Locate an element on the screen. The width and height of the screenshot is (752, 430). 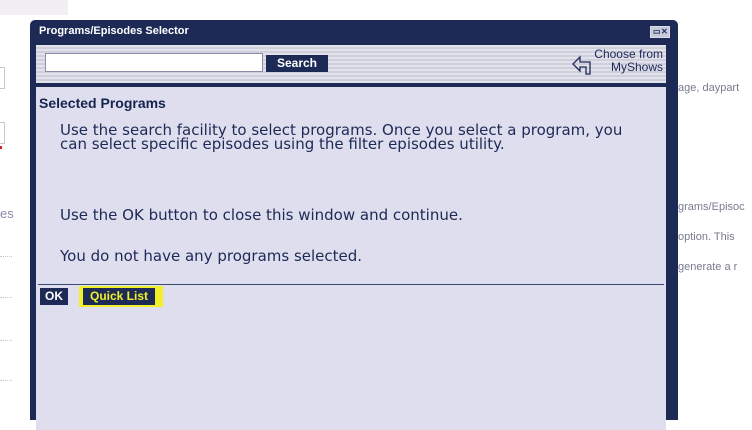
background-label: es is located at coordinates (7, 213).